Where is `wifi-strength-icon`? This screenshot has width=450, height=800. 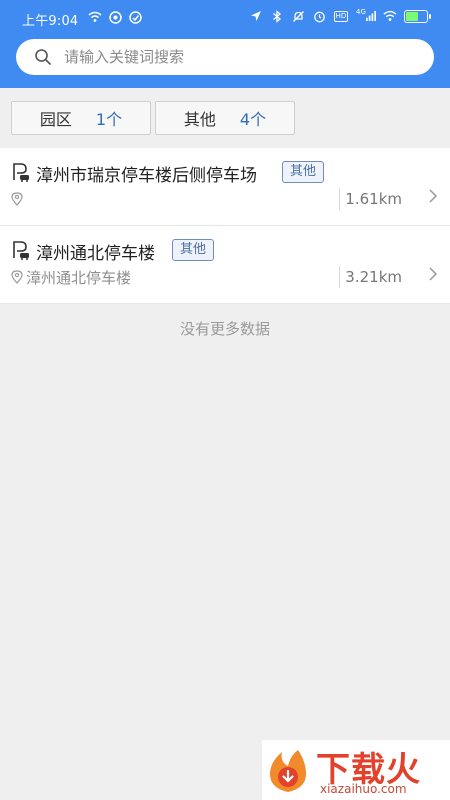
wifi-strength-icon is located at coordinates (390, 16).